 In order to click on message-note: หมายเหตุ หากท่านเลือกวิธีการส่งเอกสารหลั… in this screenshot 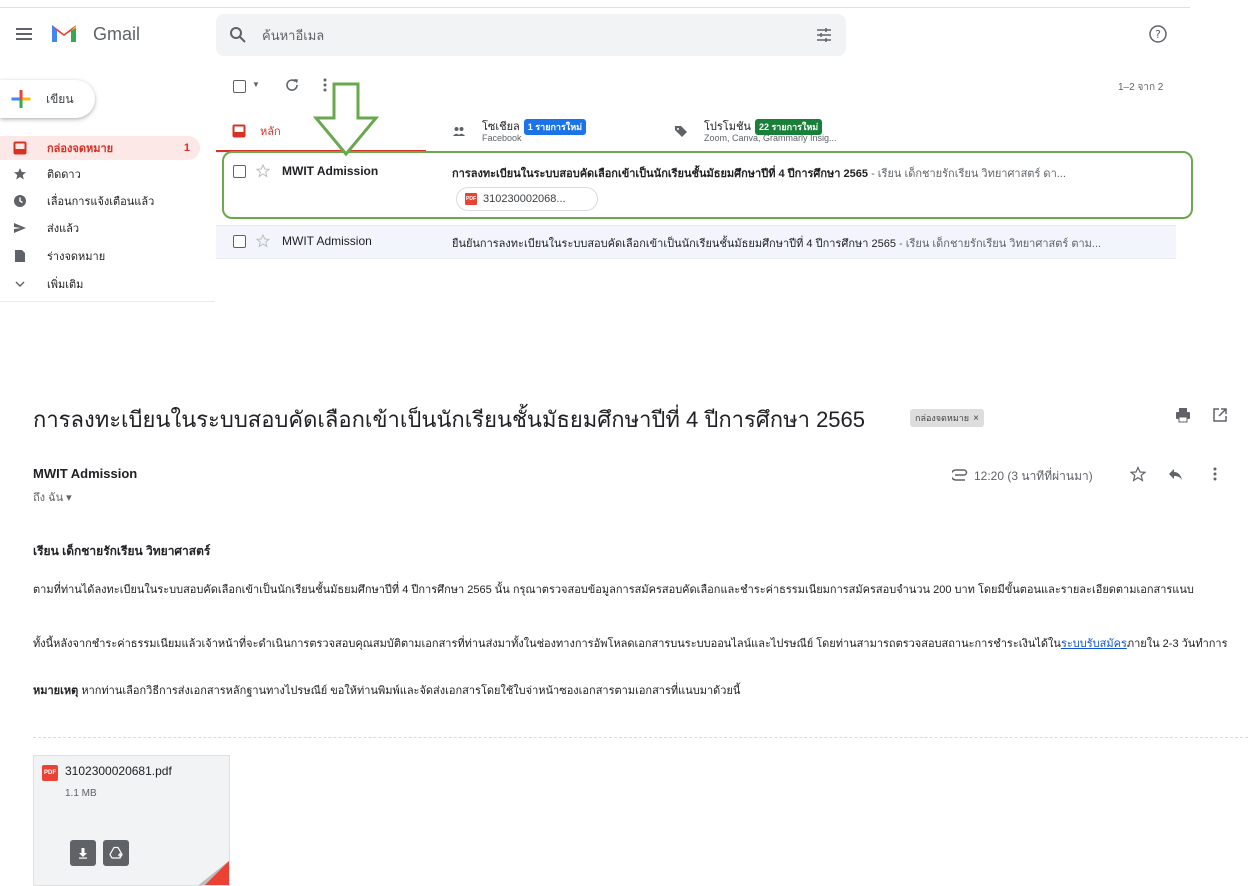, I will do `click(638, 691)`.